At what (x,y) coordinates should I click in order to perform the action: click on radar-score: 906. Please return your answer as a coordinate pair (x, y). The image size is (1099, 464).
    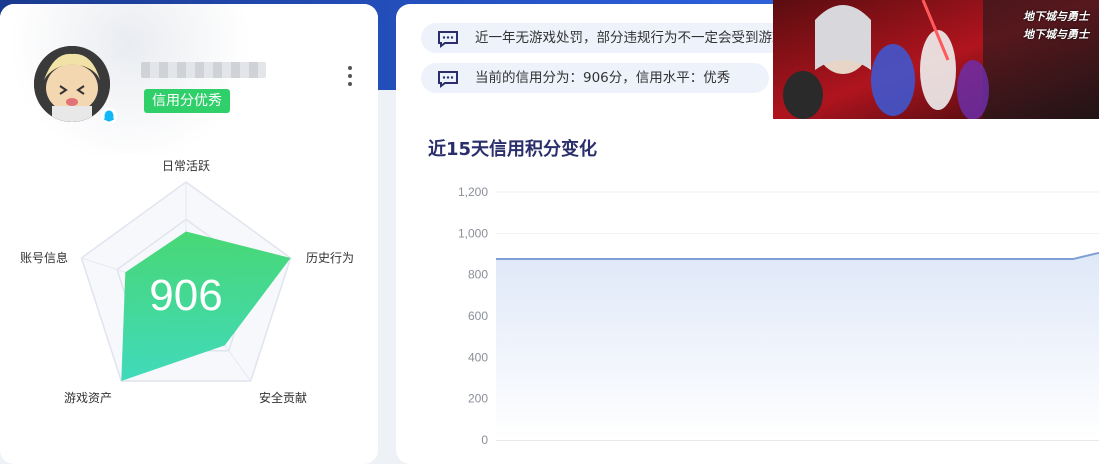
    Looking at the image, I should click on (185, 295).